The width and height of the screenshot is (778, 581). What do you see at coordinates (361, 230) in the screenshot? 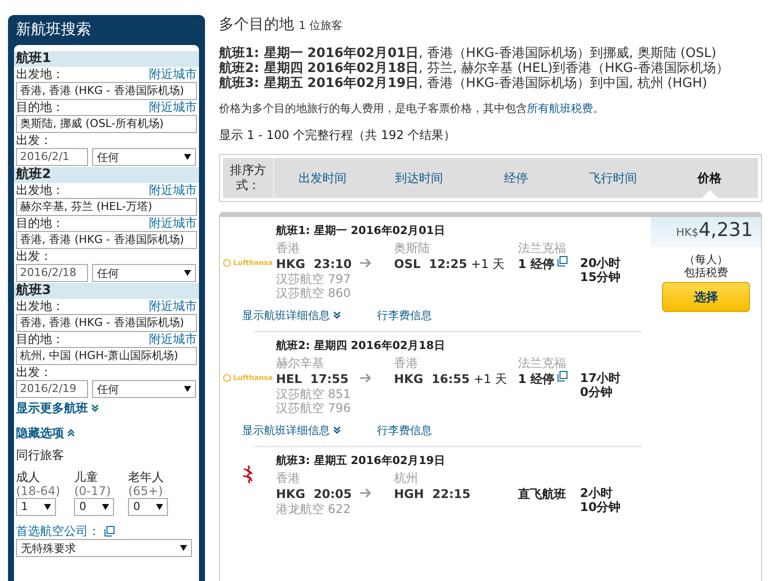
I see `leg-title: 航班1: 星期一 2016年02月01日` at bounding box center [361, 230].